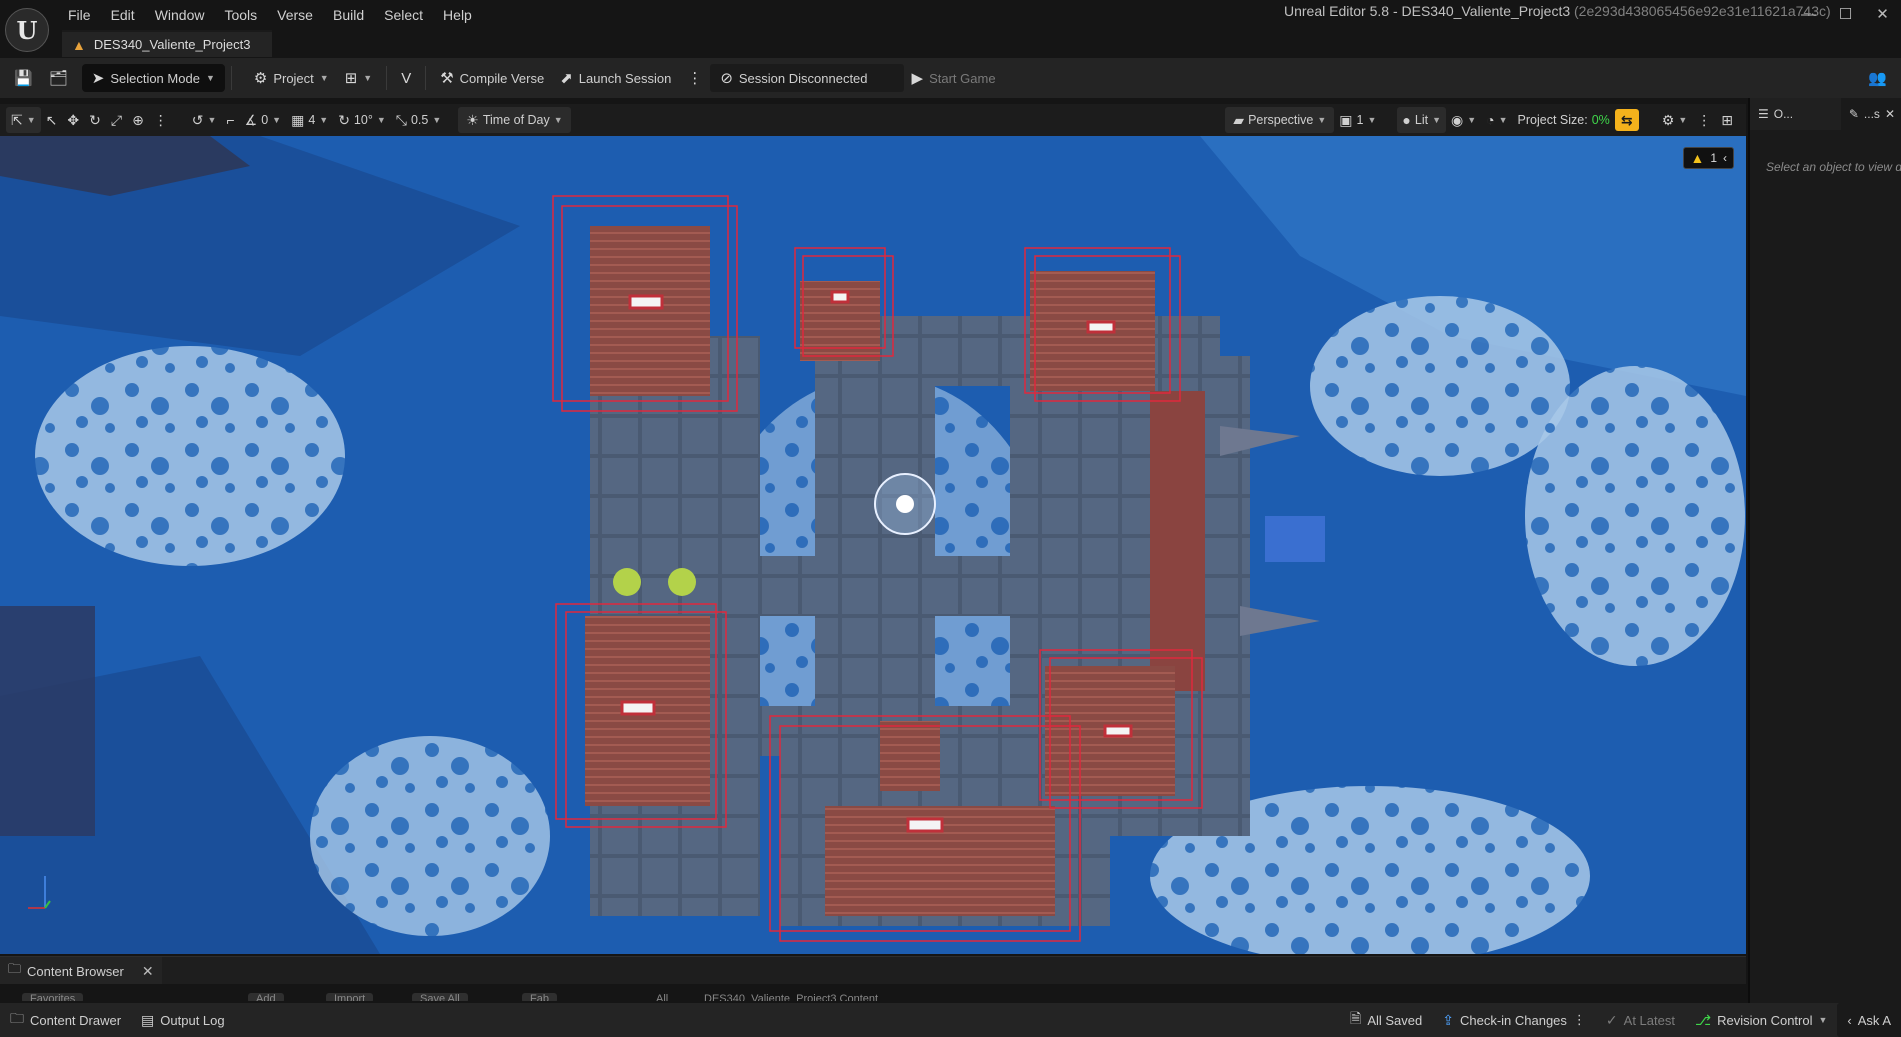 The height and width of the screenshot is (1037, 1901). I want to click on menu-tools: Tools, so click(240, 15).